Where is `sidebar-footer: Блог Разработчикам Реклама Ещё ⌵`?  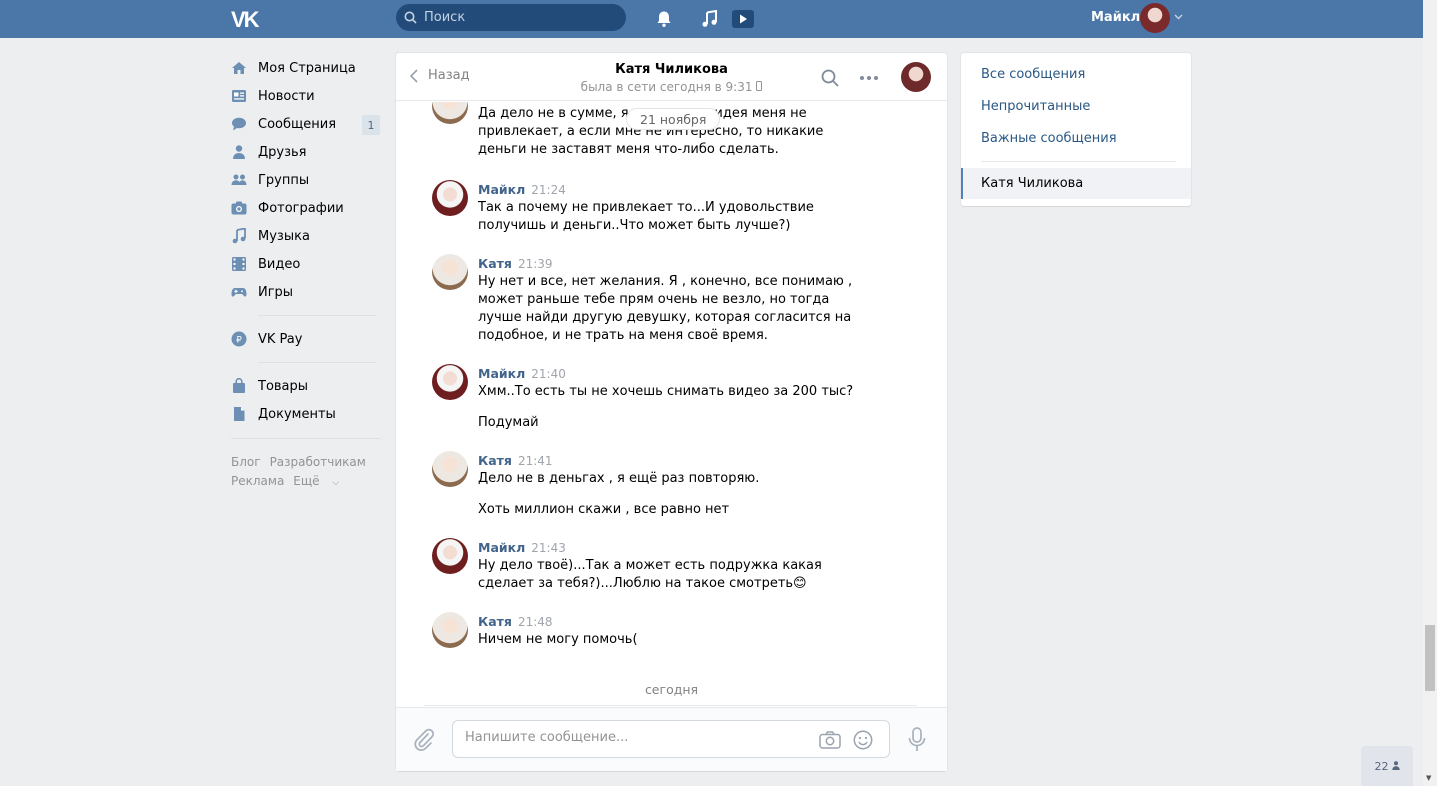
sidebar-footer: Блог Разработчикам Реклама Ещё ⌵ is located at coordinates (306, 473).